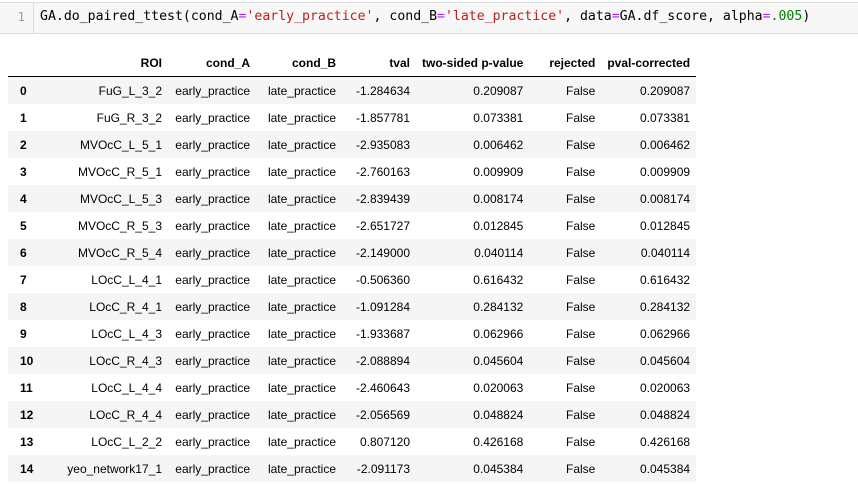 This screenshot has height=484, width=858. I want to click on cell-tval: -2.935083, so click(382, 144).